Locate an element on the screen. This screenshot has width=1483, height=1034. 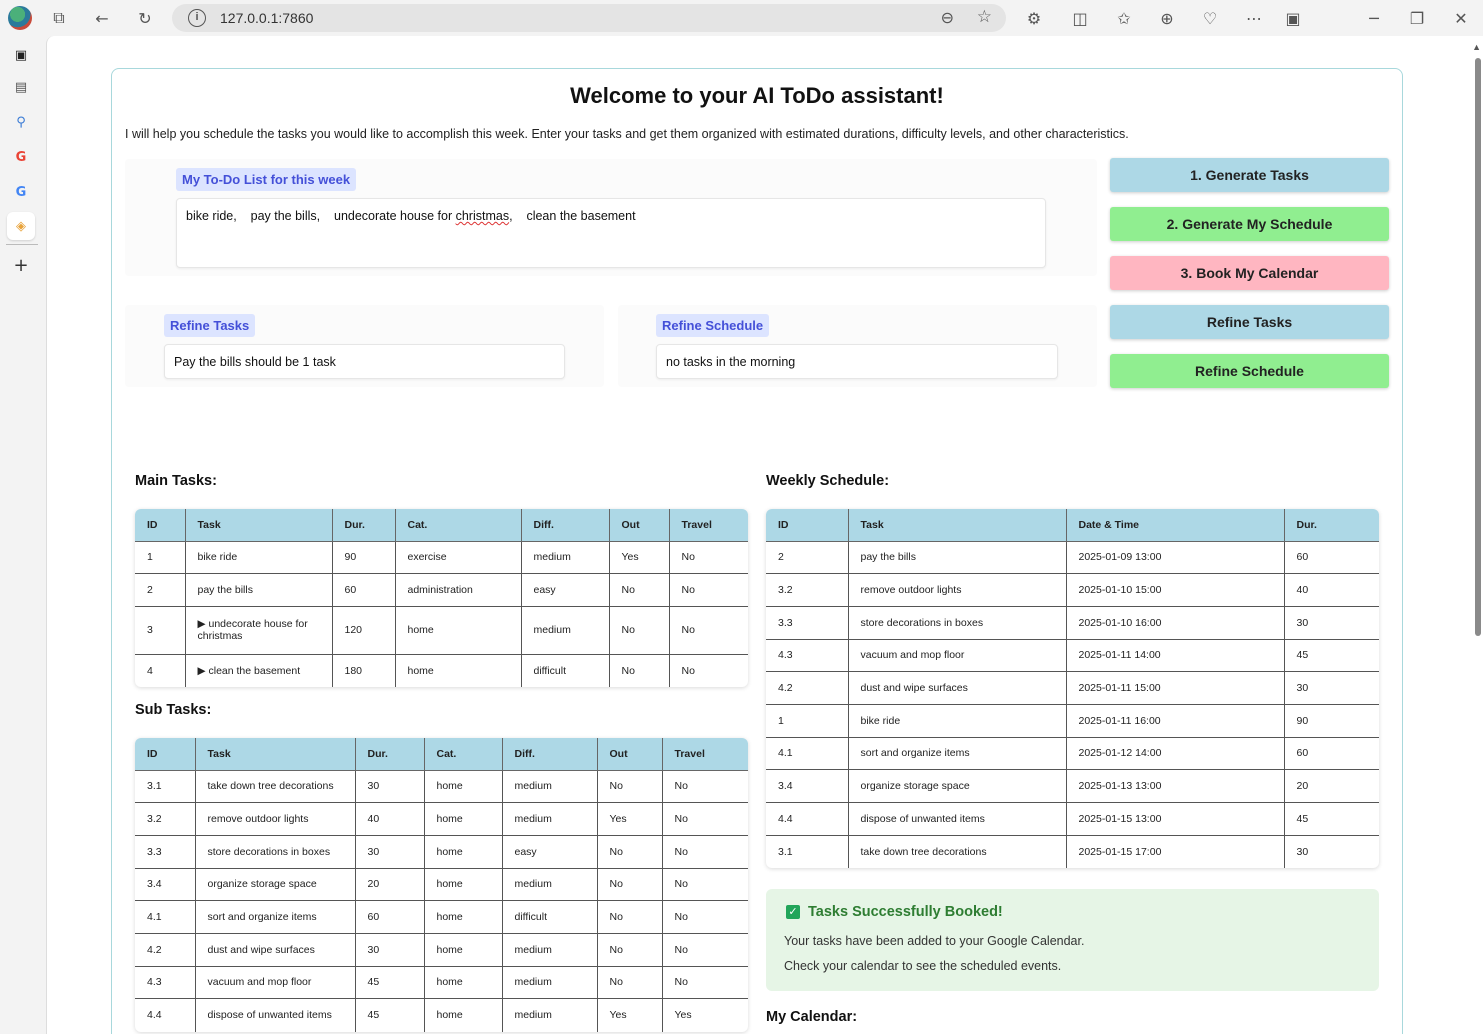
active-app-icon: ◈ is located at coordinates (21, 226).